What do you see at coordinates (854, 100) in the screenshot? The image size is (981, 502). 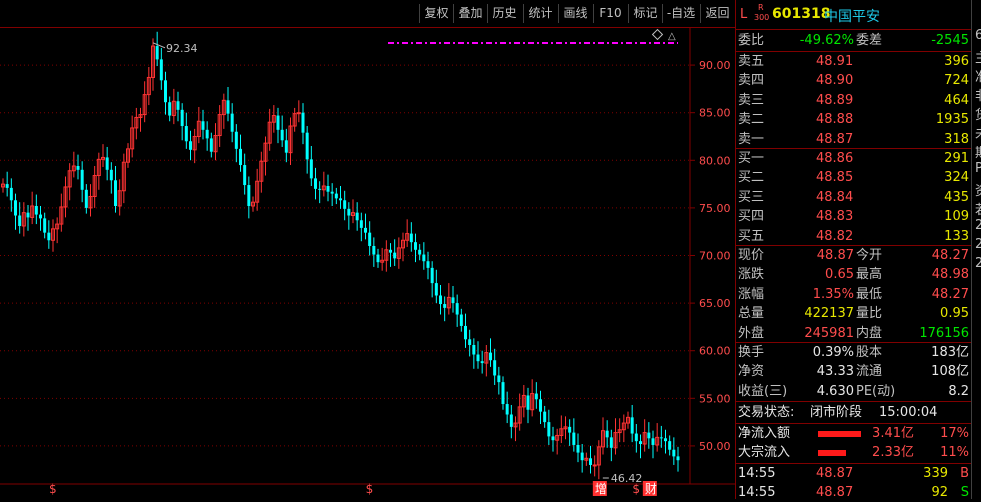 I see `sell-order-row: 卖三 48.89 464` at bounding box center [854, 100].